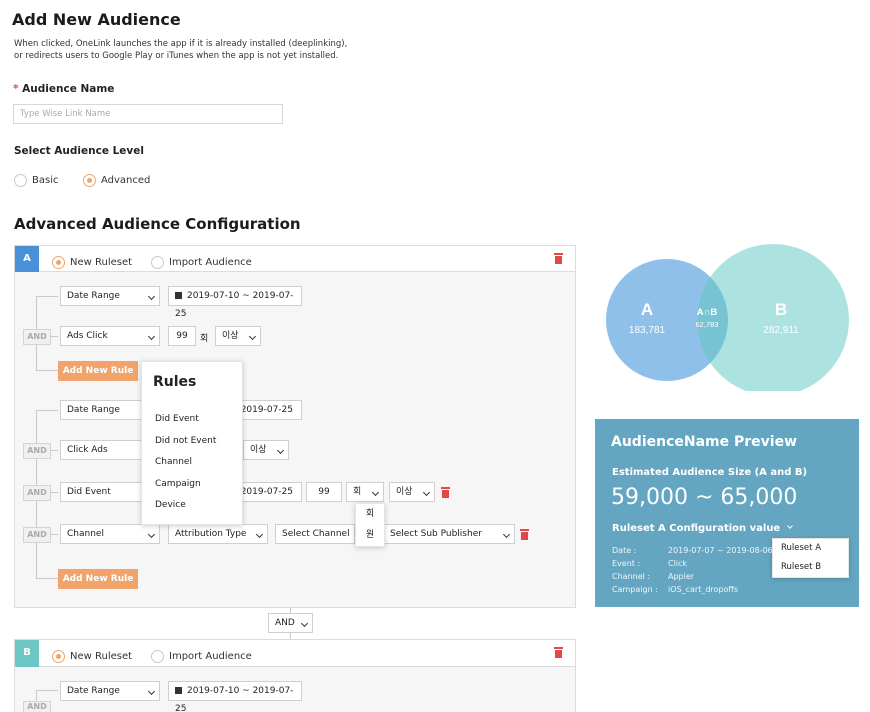 Image resolution: width=870 pixels, height=712 pixels. Describe the element at coordinates (175, 382) in the screenshot. I see `rules-popup-title: Rules` at that location.